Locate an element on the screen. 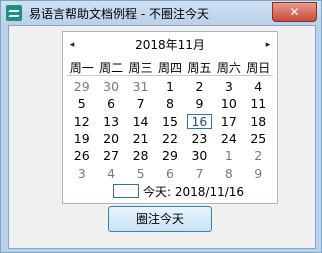 Image resolution: width=322 pixels, height=253 pixels. today-bar: 今天: 2018/11/16 is located at coordinates (170, 191).